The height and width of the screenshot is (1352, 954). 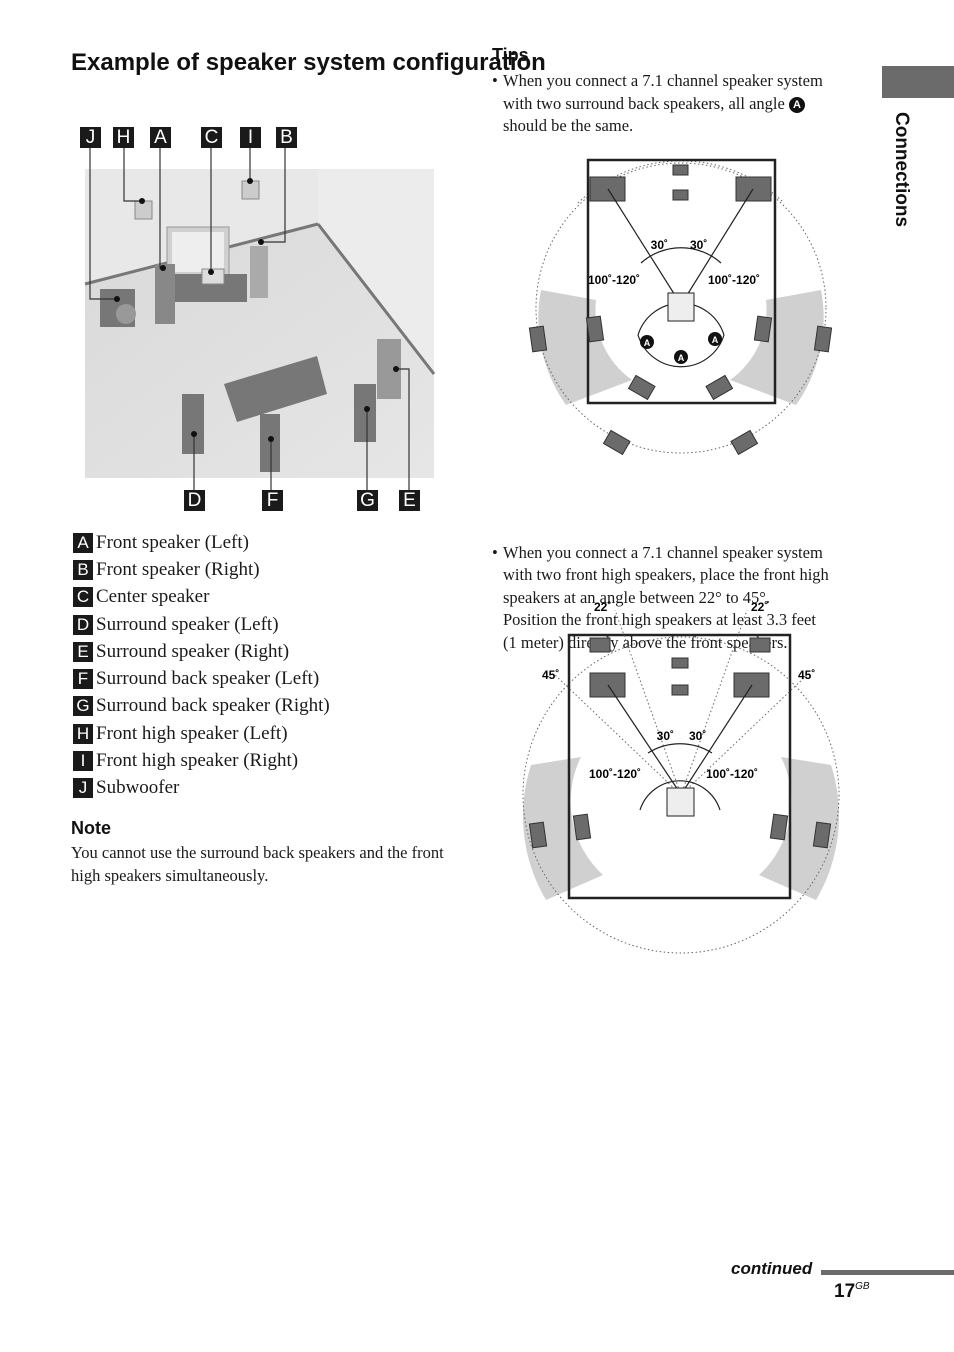 I want to click on callout-e: E, so click(x=409, y=500).